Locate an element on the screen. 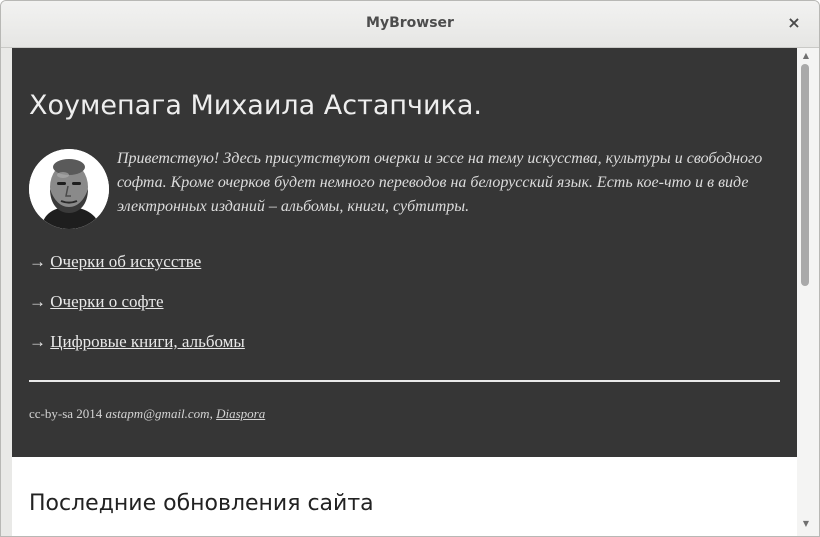 This screenshot has width=820, height=537. divider is located at coordinates (404, 381).